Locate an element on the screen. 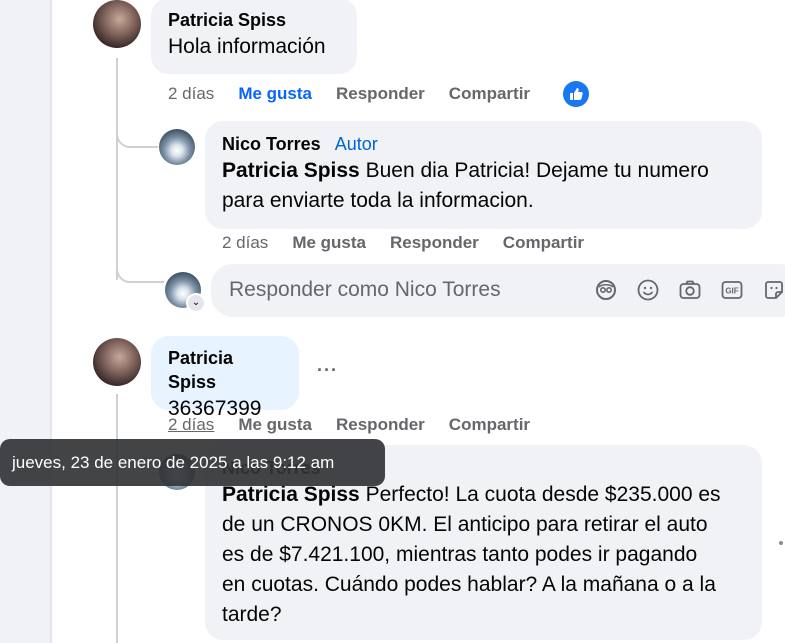 The height and width of the screenshot is (643, 785). scroll-indicator is located at coordinates (781, 543).